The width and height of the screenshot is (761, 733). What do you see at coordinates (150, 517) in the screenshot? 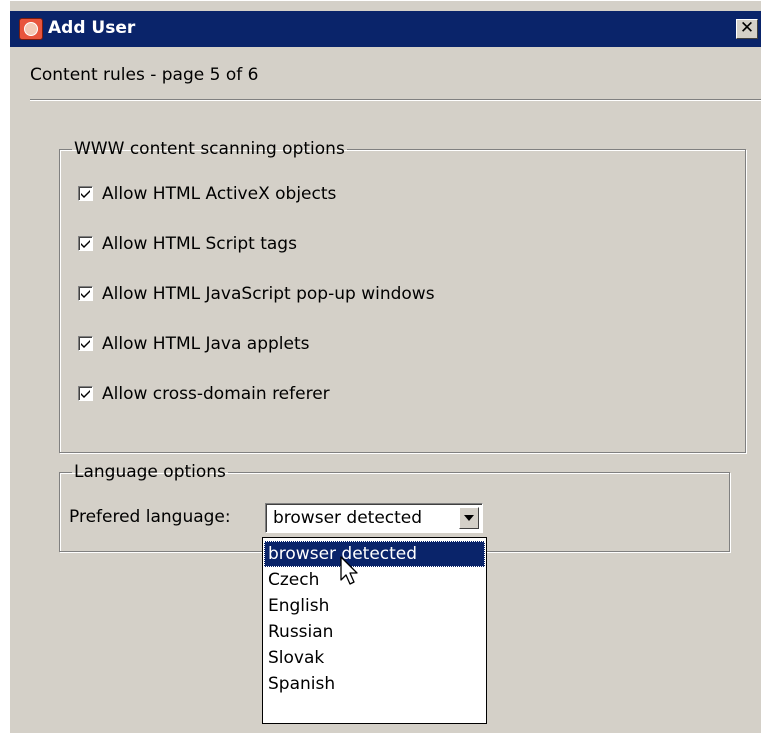
I see `preferred-language-label: Prefered language:` at bounding box center [150, 517].